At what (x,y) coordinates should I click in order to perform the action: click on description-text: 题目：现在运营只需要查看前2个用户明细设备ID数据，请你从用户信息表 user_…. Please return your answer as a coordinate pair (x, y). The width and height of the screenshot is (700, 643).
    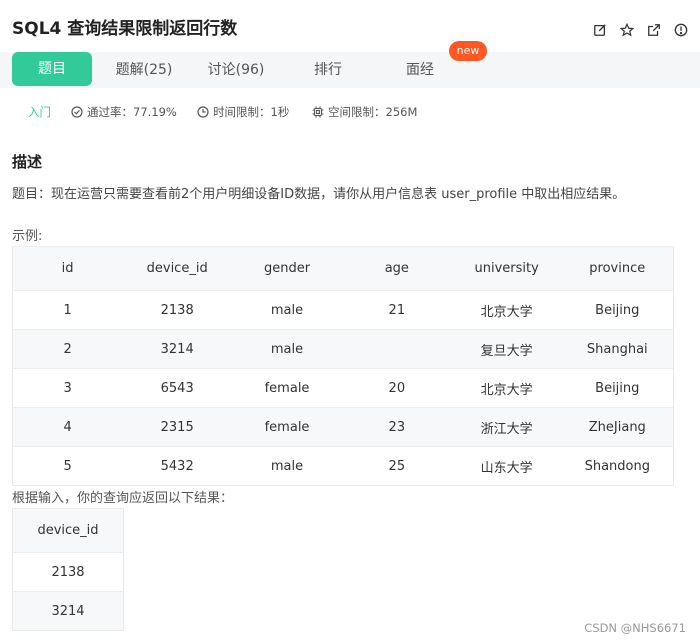
    Looking at the image, I should click on (319, 194).